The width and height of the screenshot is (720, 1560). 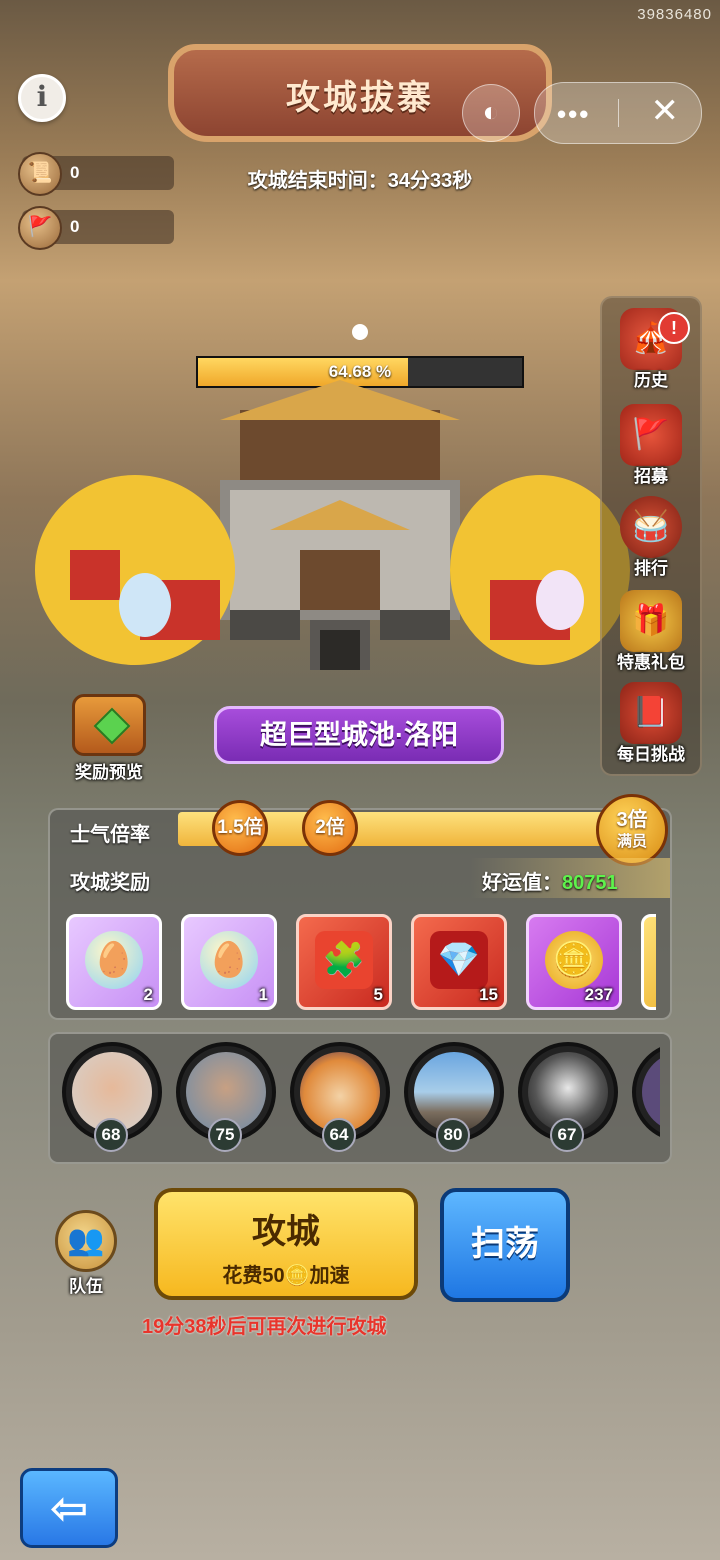 I want to click on game-icon: ◐, so click(x=491, y=111).